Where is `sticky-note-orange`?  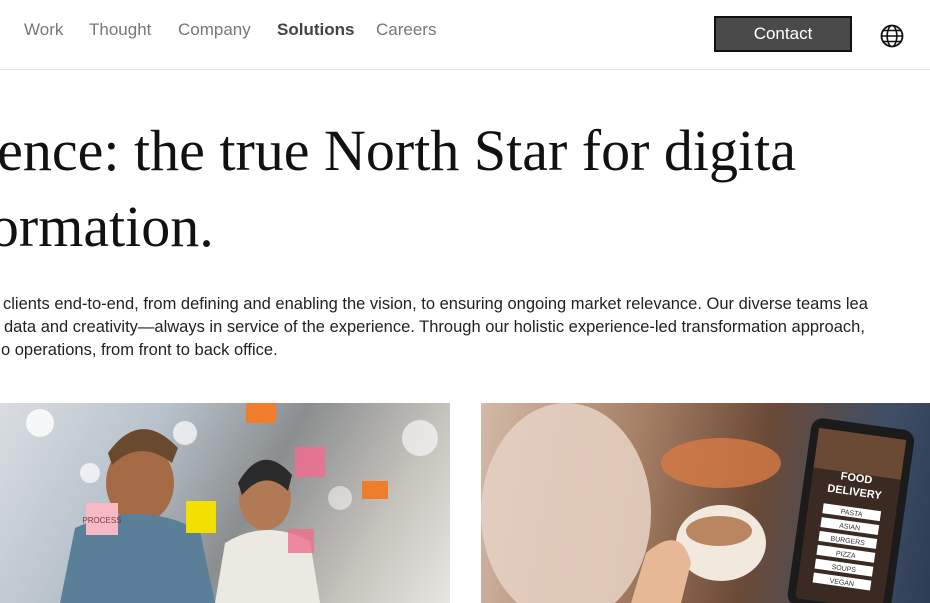 sticky-note-orange is located at coordinates (261, 413).